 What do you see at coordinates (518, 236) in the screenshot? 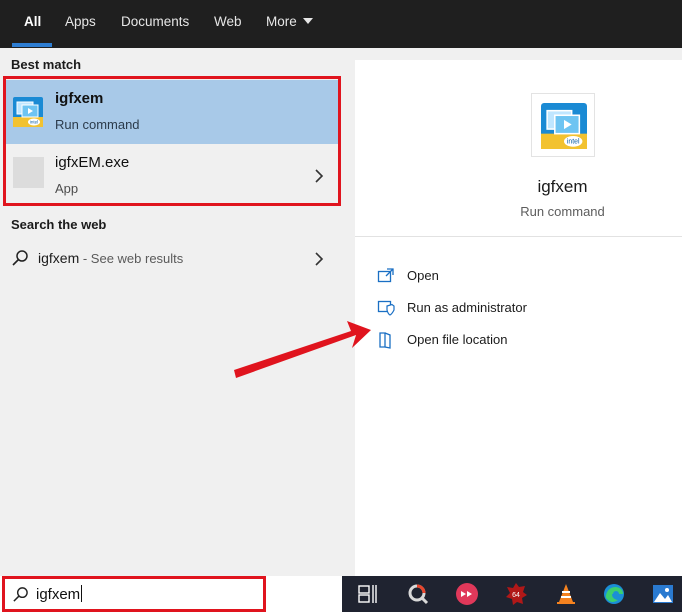
I see `preview-divider` at bounding box center [518, 236].